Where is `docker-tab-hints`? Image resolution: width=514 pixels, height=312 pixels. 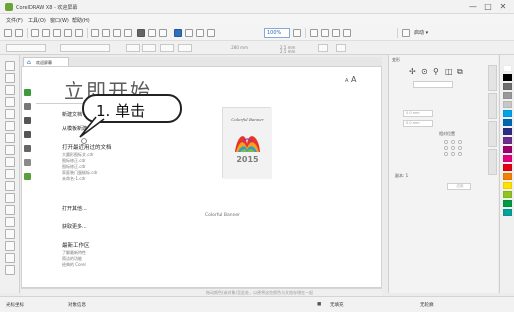
docker-tab-hints is located at coordinates (492, 162).